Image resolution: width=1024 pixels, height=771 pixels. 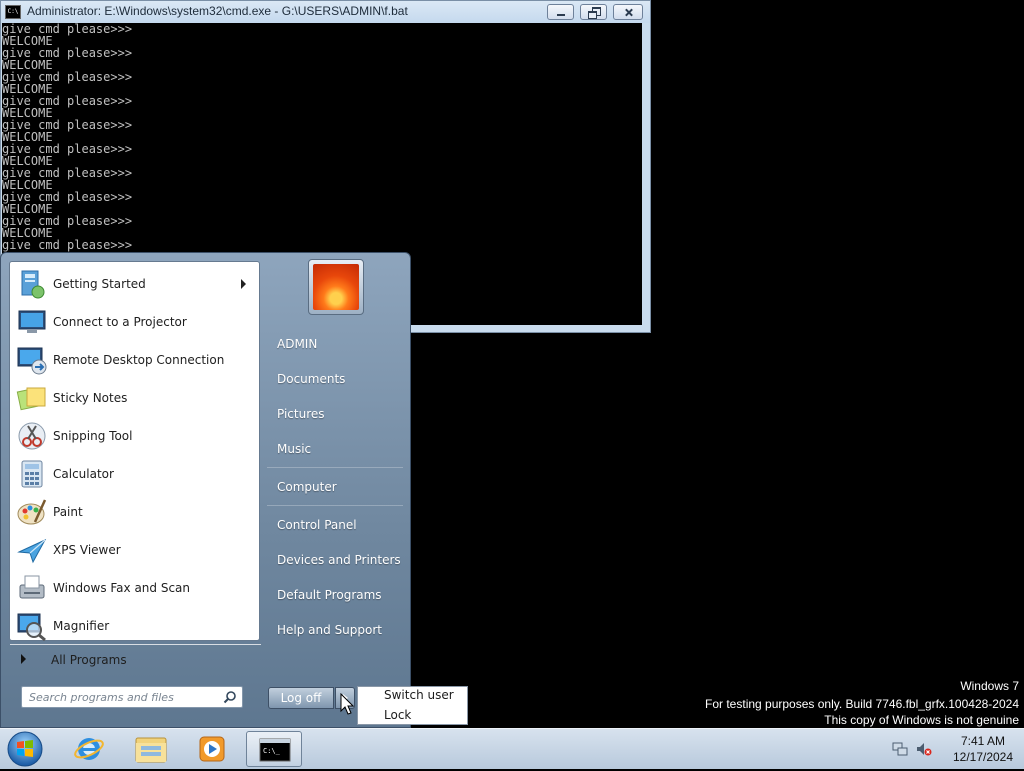 What do you see at coordinates (294, 449) in the screenshot?
I see `link-music: Music` at bounding box center [294, 449].